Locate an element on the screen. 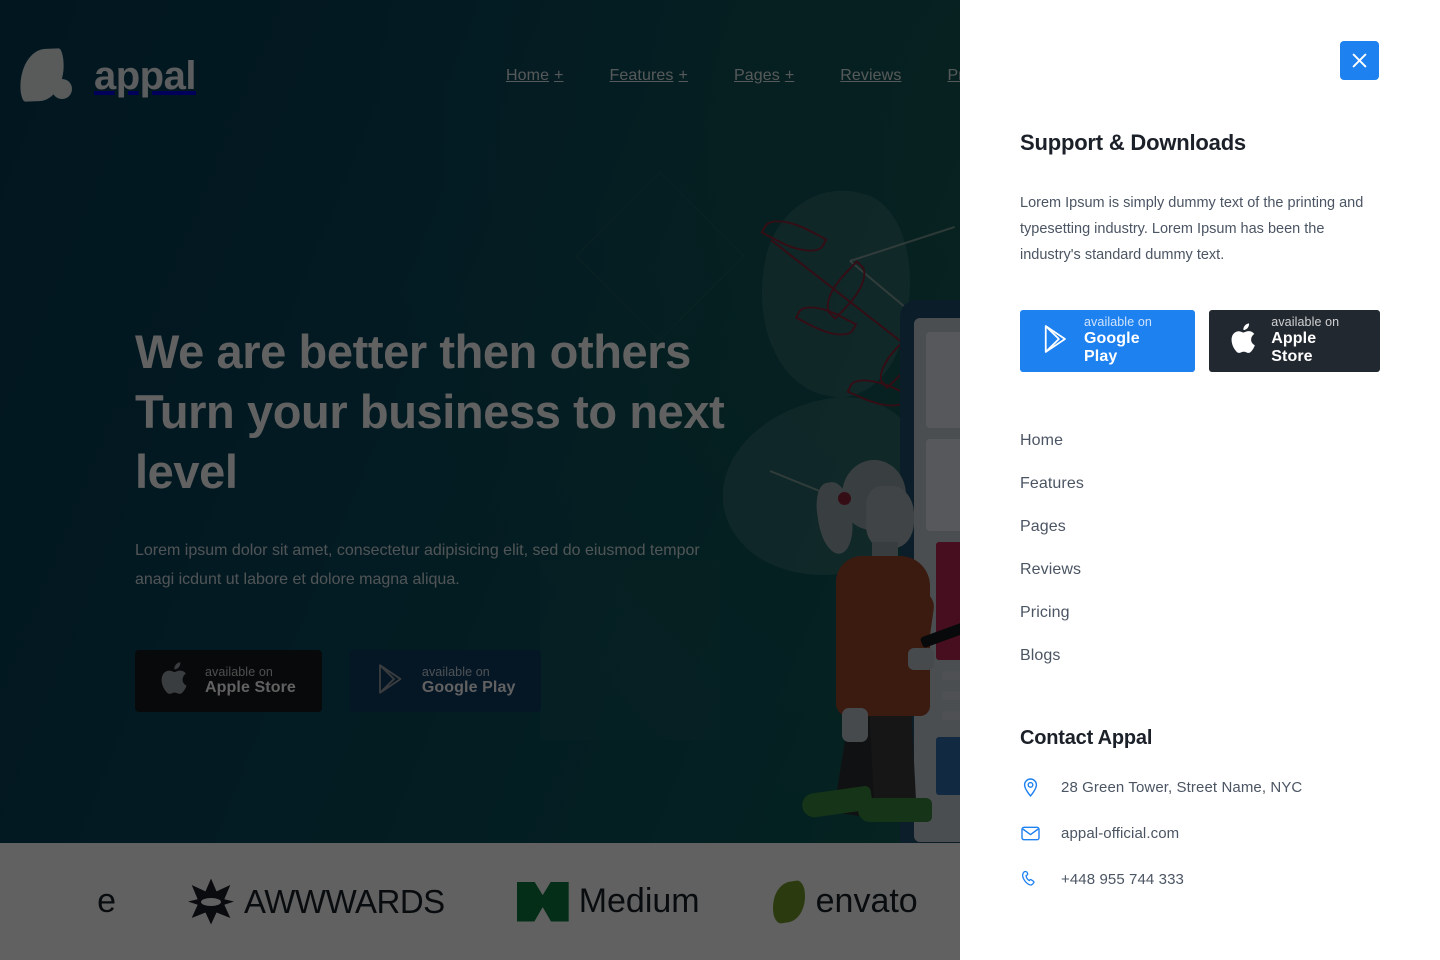  panel-google-play-button: available on Google Play is located at coordinates (1108, 341).